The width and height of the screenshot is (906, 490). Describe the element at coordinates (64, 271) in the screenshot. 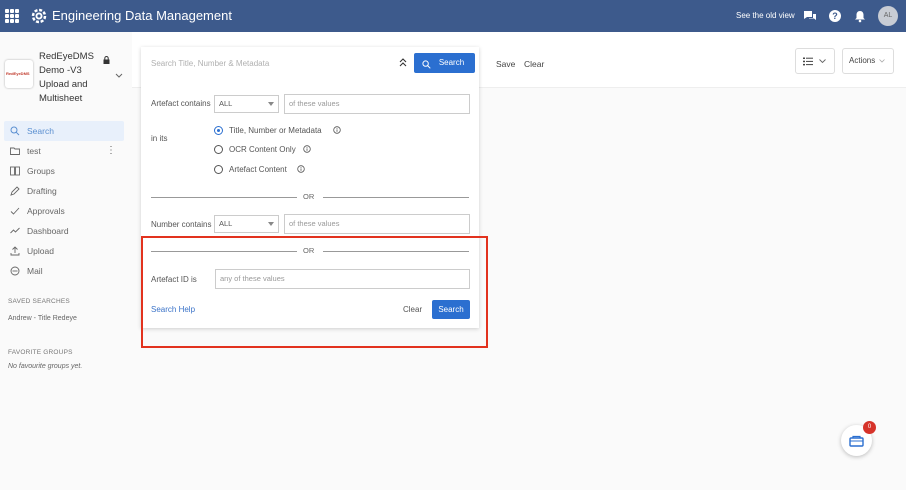

I see `sidebar-item-mail: Mail` at that location.